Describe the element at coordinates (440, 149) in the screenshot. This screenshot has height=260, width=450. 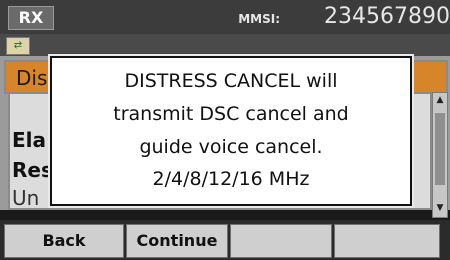
I see `scroll-thumb` at that location.